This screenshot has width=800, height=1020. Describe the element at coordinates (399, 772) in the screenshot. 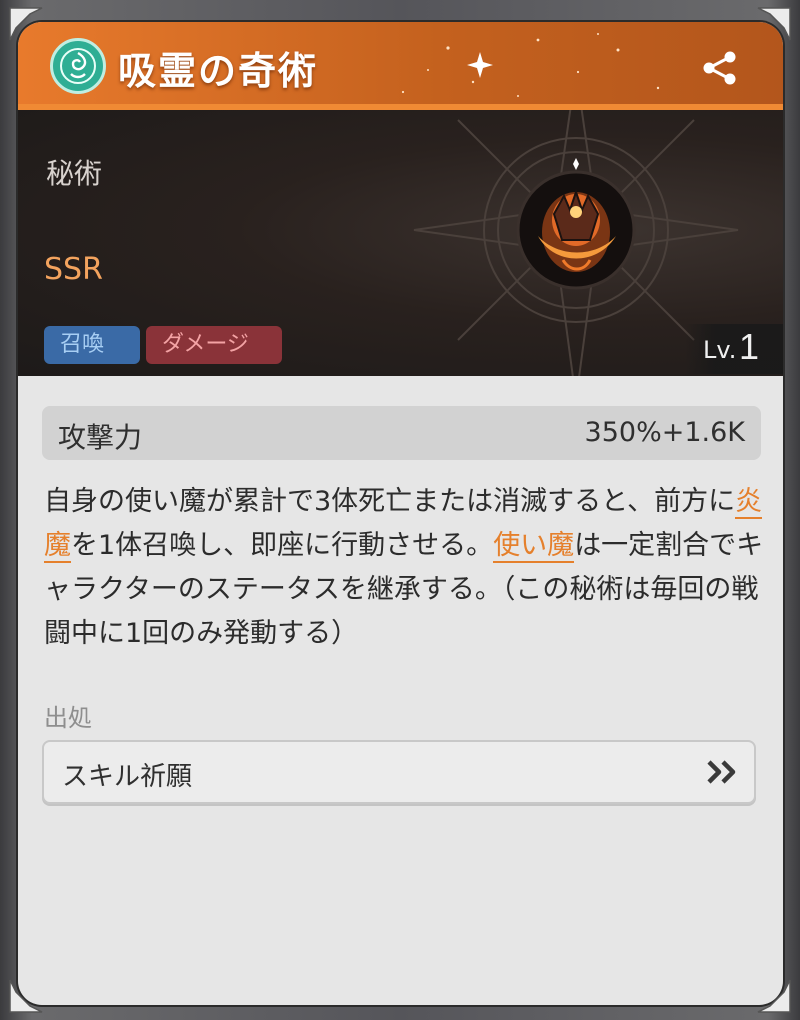

I see `source-button: スキル祈願` at that location.